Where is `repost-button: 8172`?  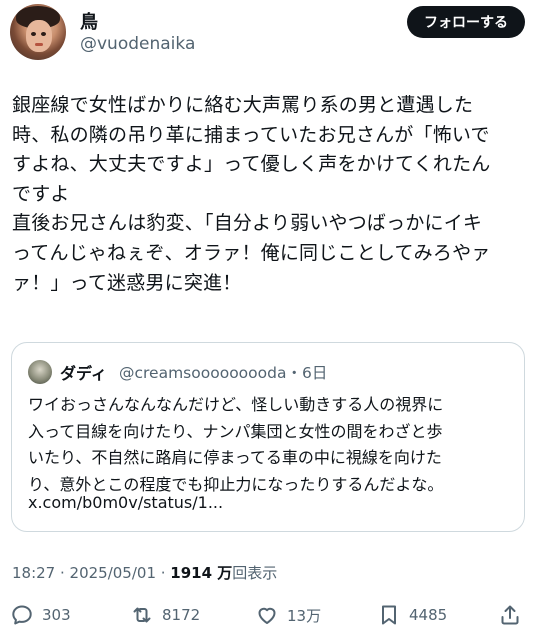
repost-button: 8172 is located at coordinates (165, 615).